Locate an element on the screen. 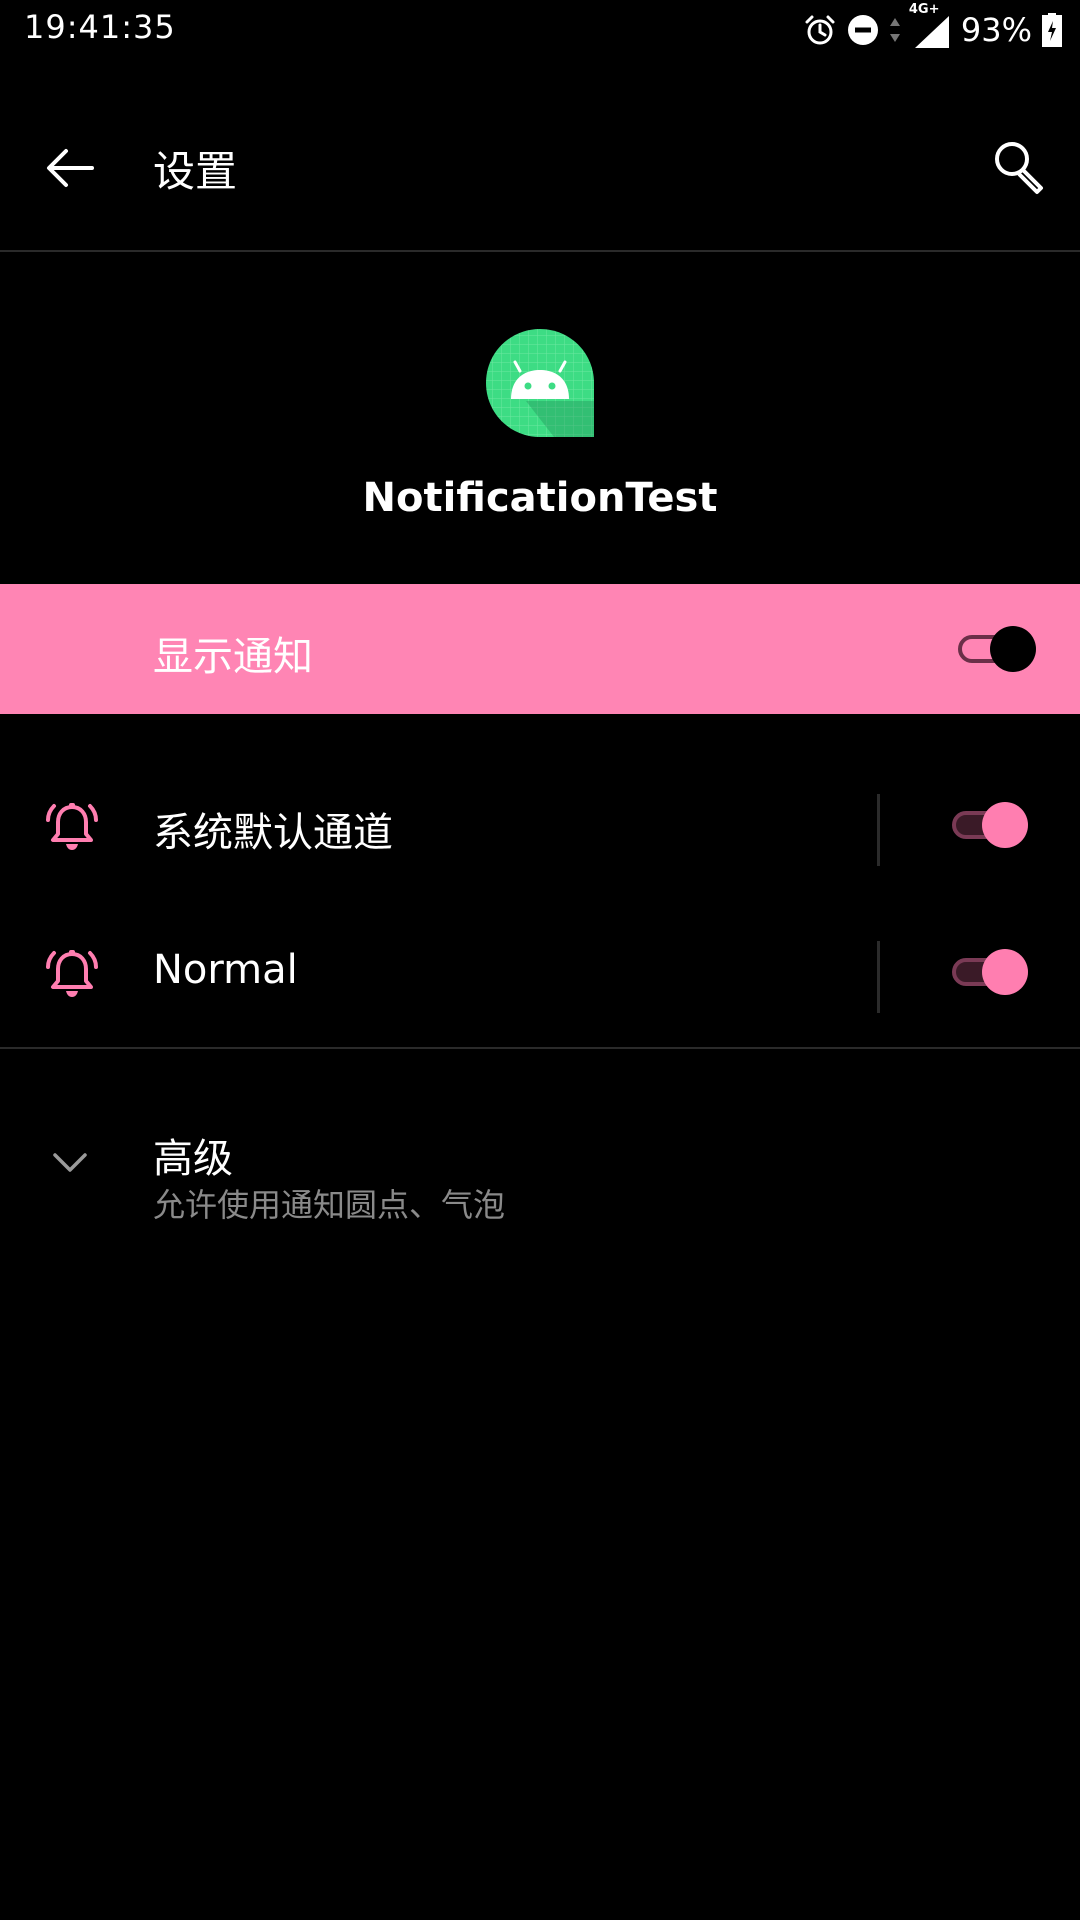 This screenshot has height=1920, width=1080. status-bar: 19:41:35 4G+ 93% is located at coordinates (540, 29).